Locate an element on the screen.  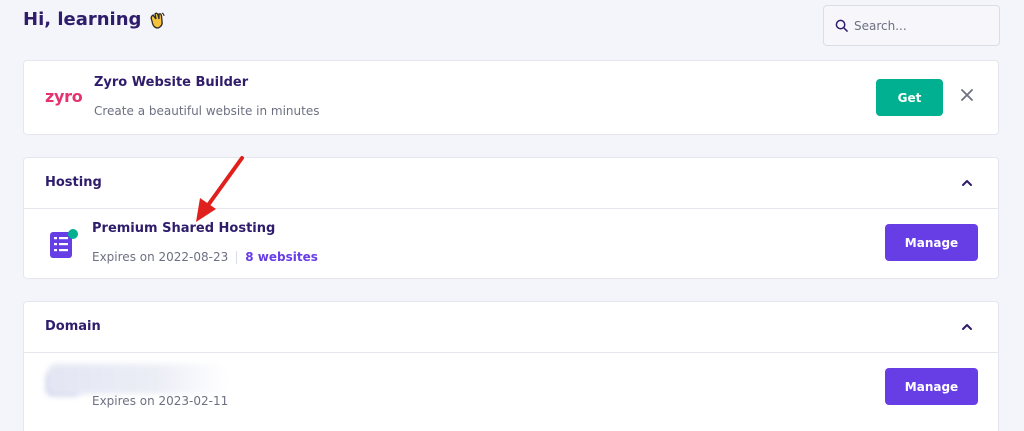
hosting-server-icon is located at coordinates (64, 243).